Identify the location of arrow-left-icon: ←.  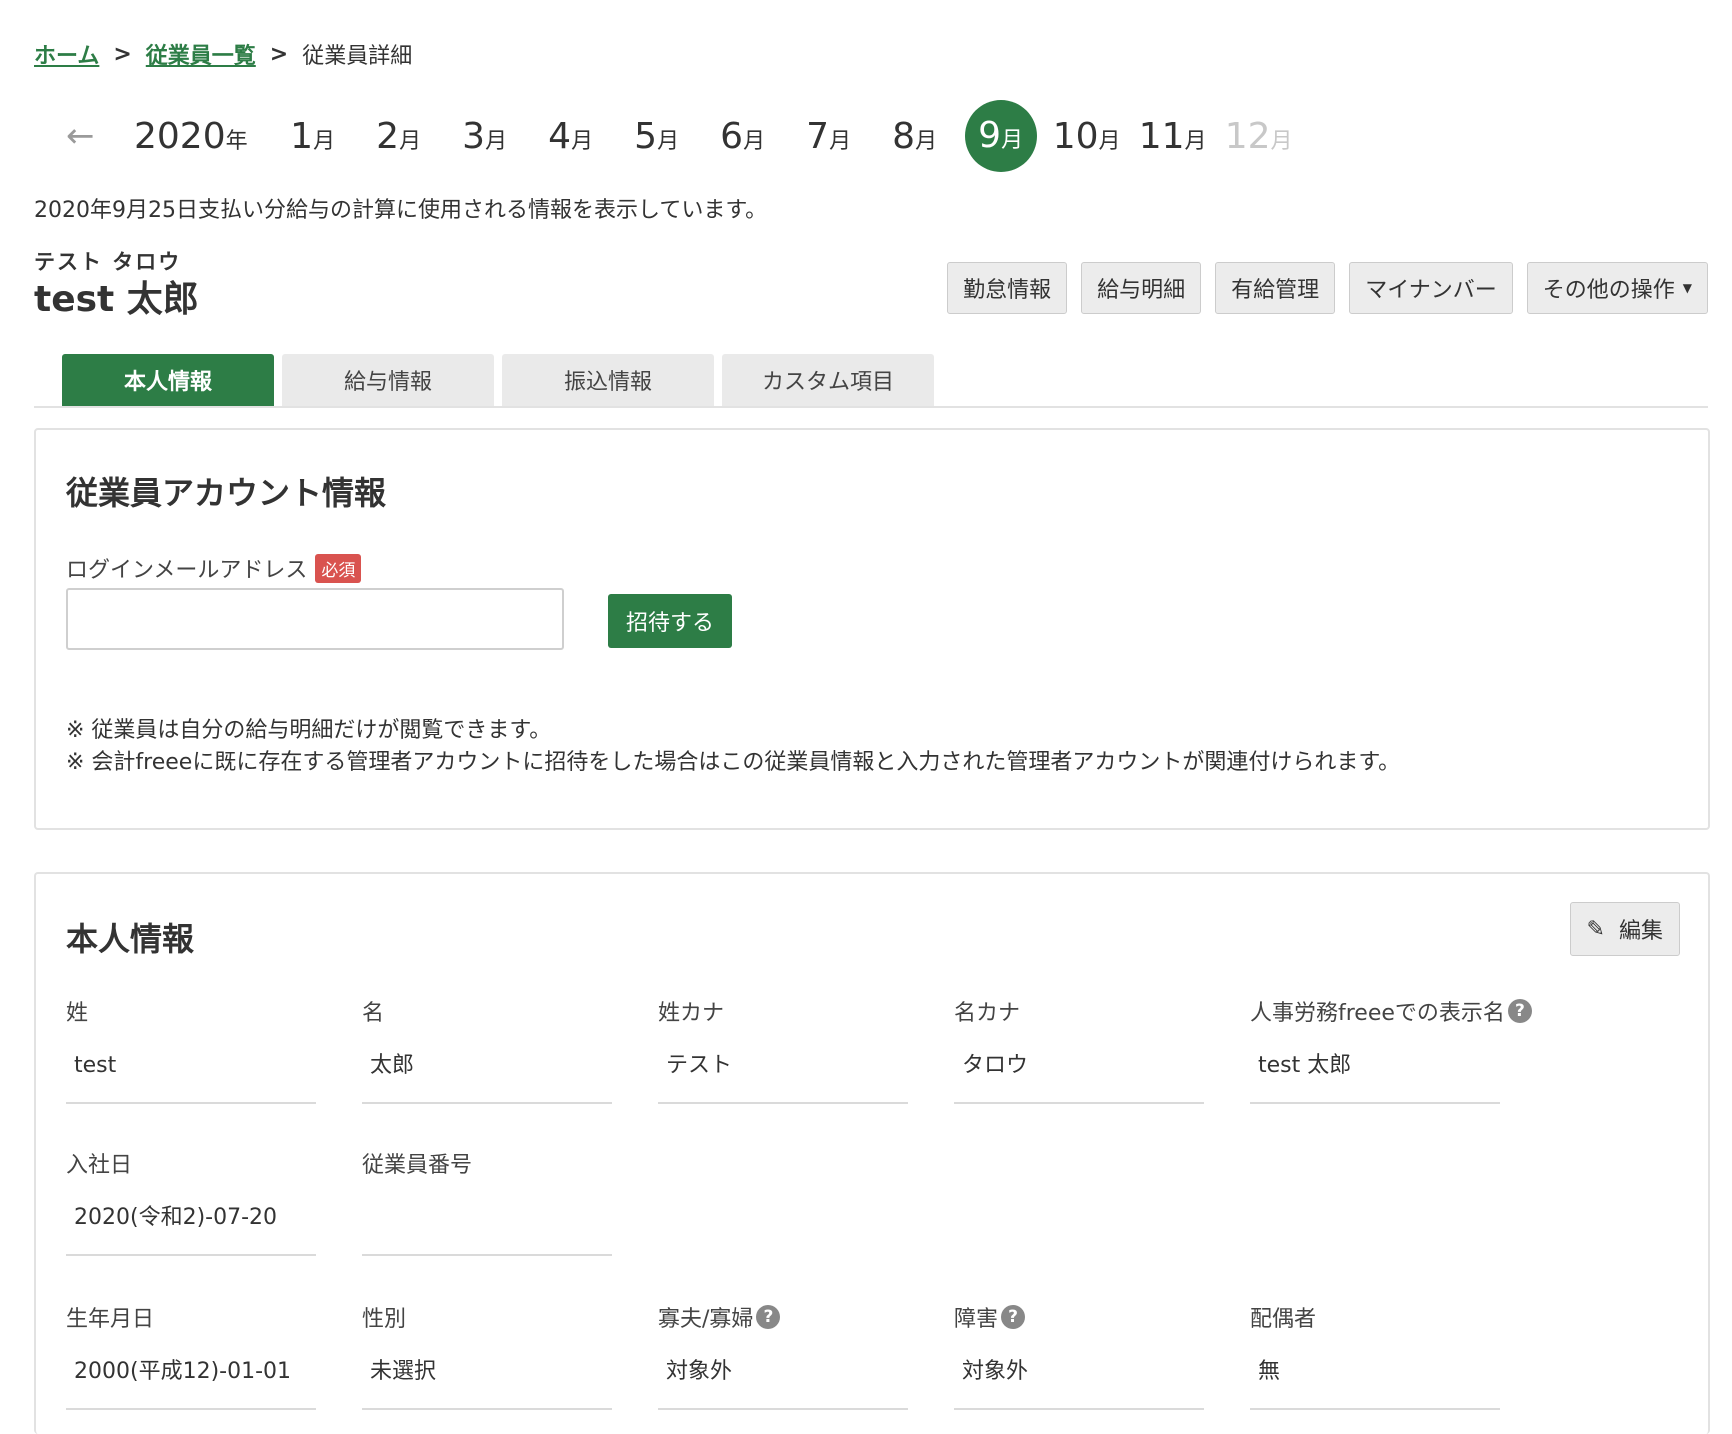
(100, 136).